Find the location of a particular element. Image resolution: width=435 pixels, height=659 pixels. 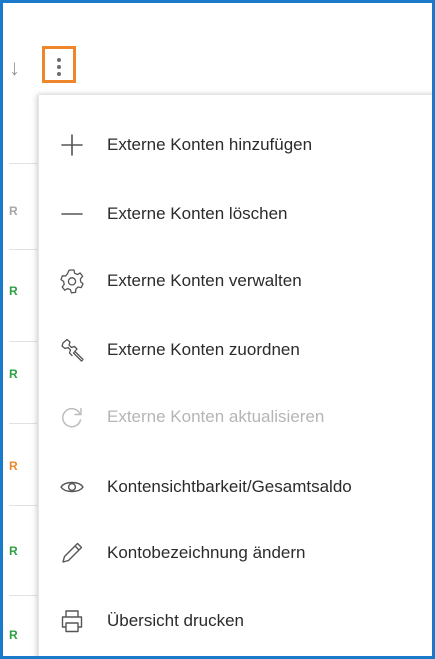

menu-item-label: Kontobezeichnung ändern is located at coordinates (206, 552).